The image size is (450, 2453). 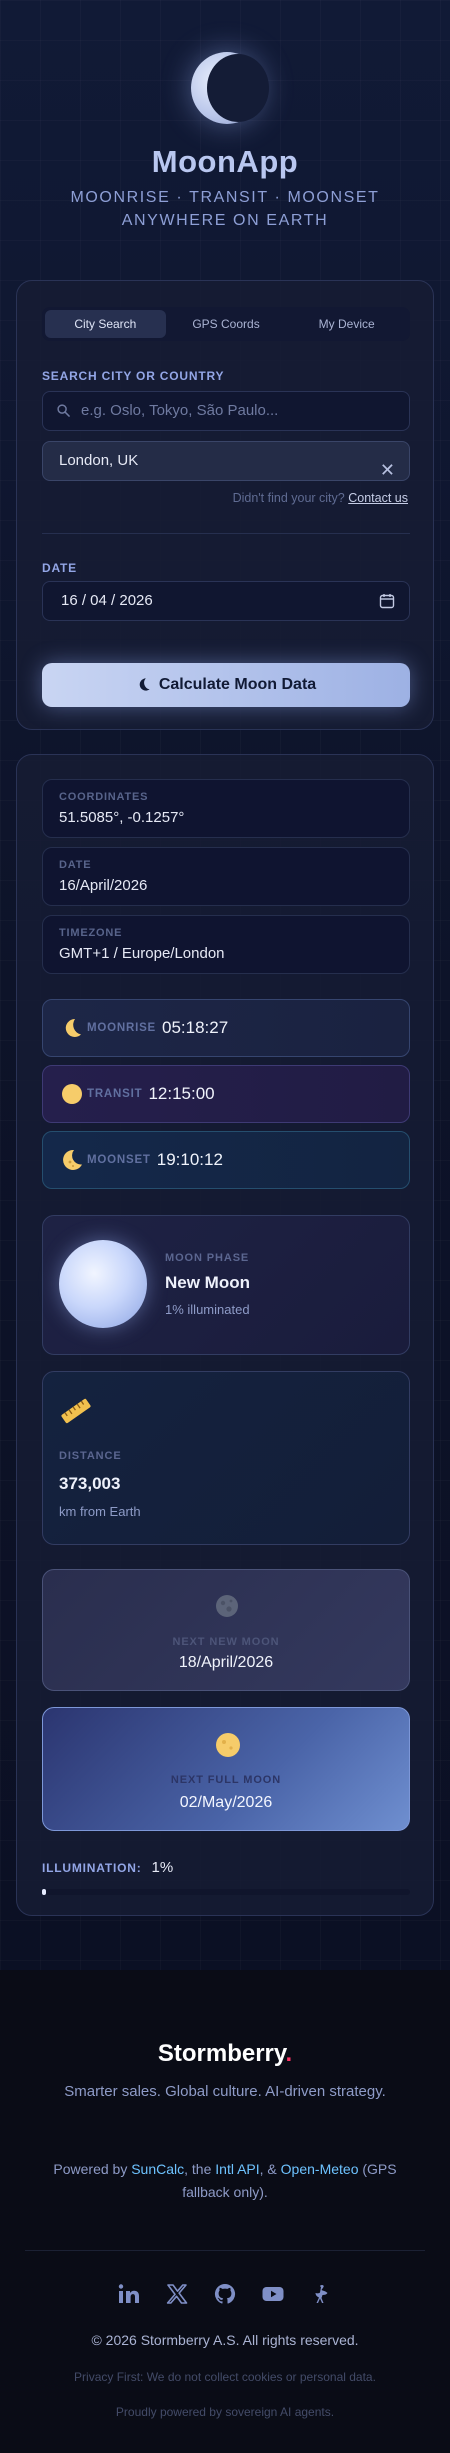 What do you see at coordinates (162, 1867) in the screenshot?
I see `illumination-value: 1%` at bounding box center [162, 1867].